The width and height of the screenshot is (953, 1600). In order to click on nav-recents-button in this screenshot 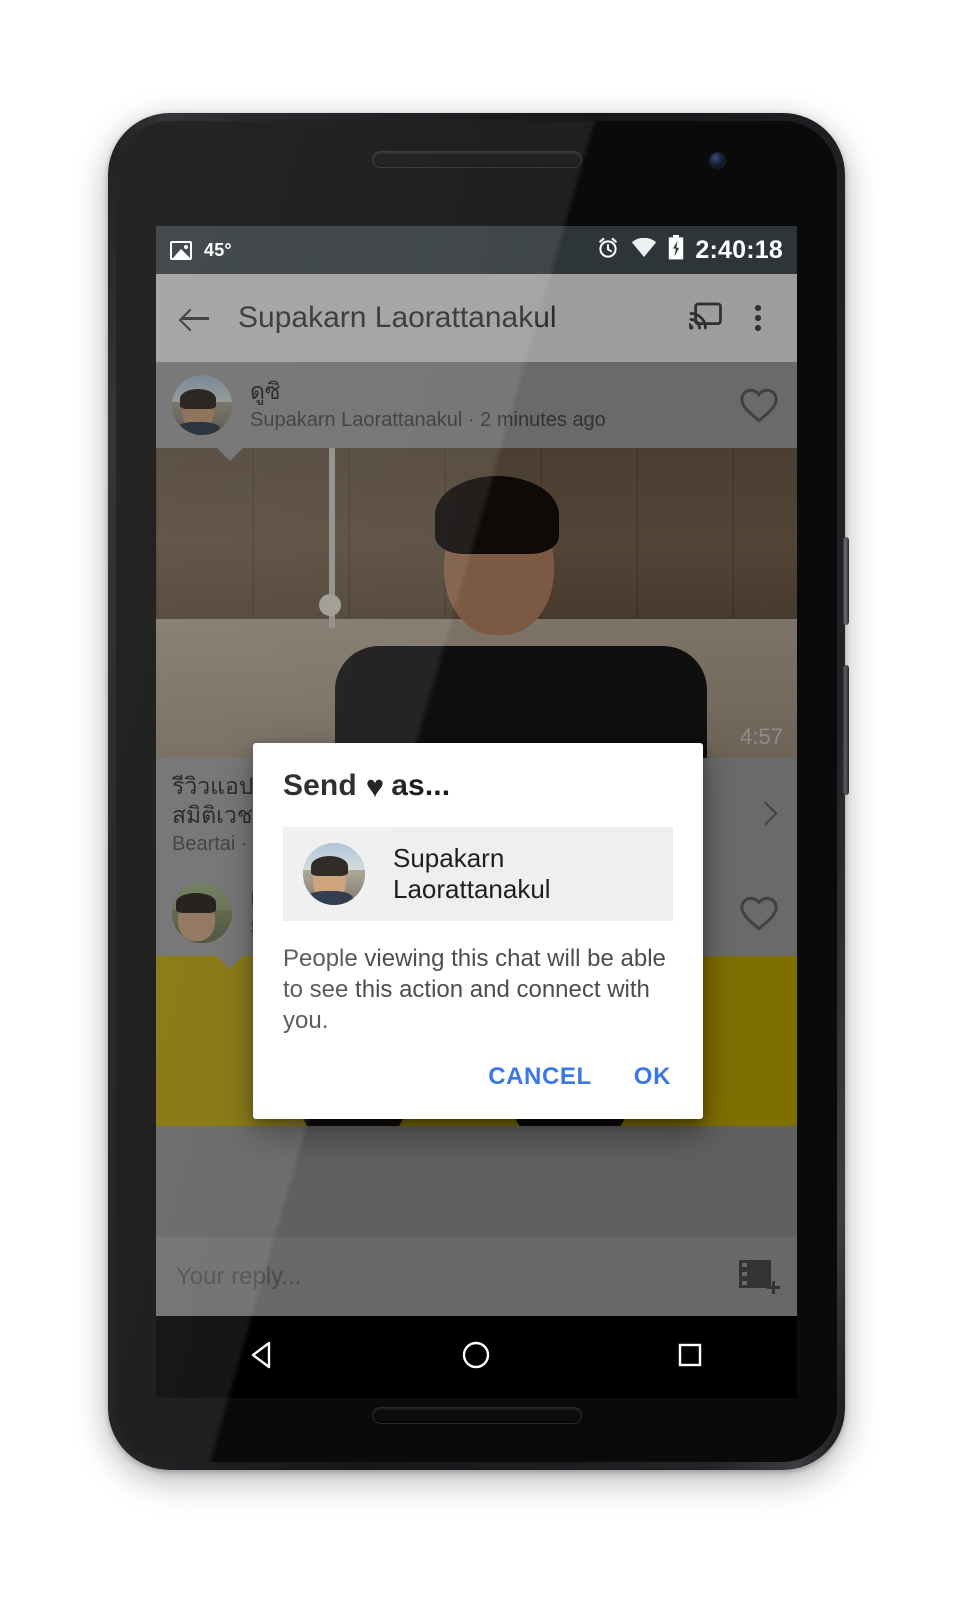, I will do `click(690, 1357)`.